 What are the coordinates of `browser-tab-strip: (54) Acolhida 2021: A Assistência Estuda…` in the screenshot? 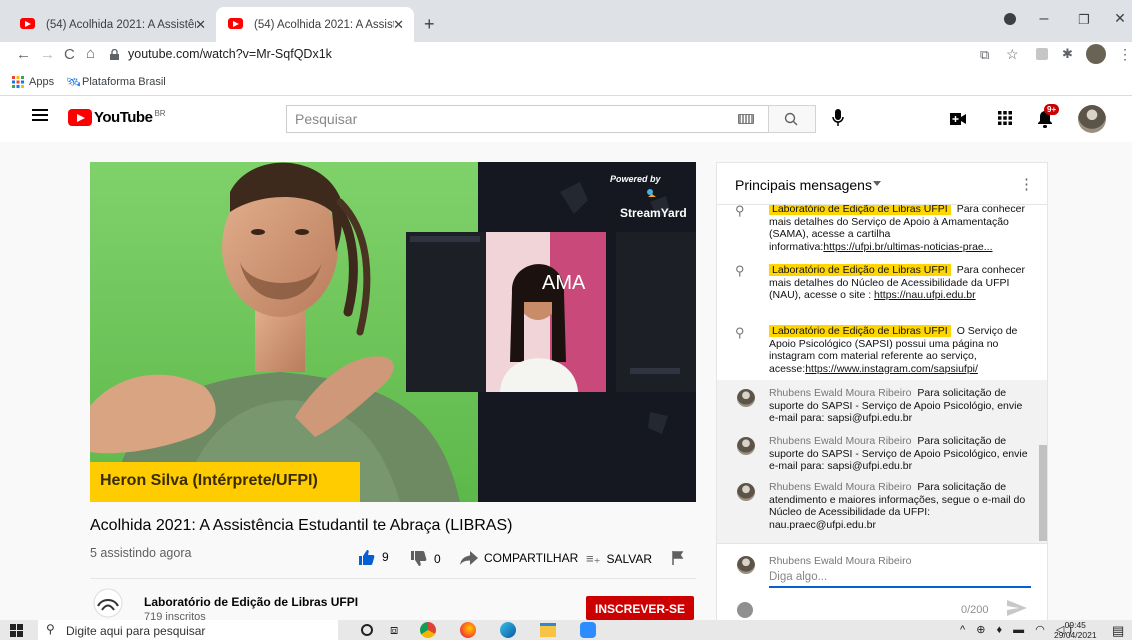 It's located at (566, 21).